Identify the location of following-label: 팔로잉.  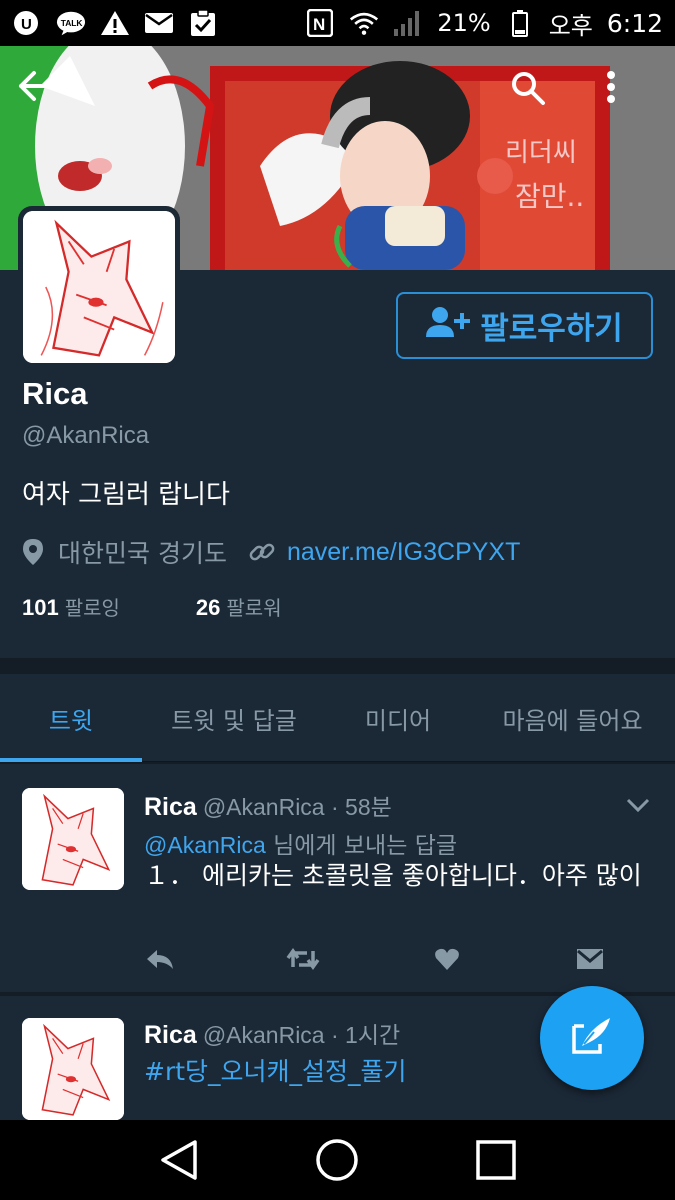
(92, 608).